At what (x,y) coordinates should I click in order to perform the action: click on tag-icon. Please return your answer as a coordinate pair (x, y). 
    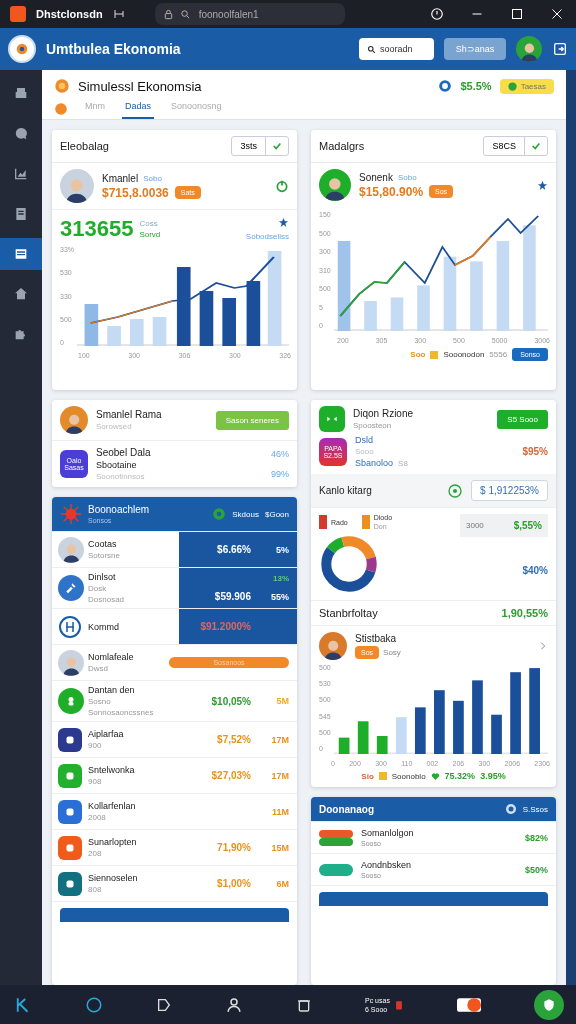
    Looking at the image, I should click on (164, 1004).